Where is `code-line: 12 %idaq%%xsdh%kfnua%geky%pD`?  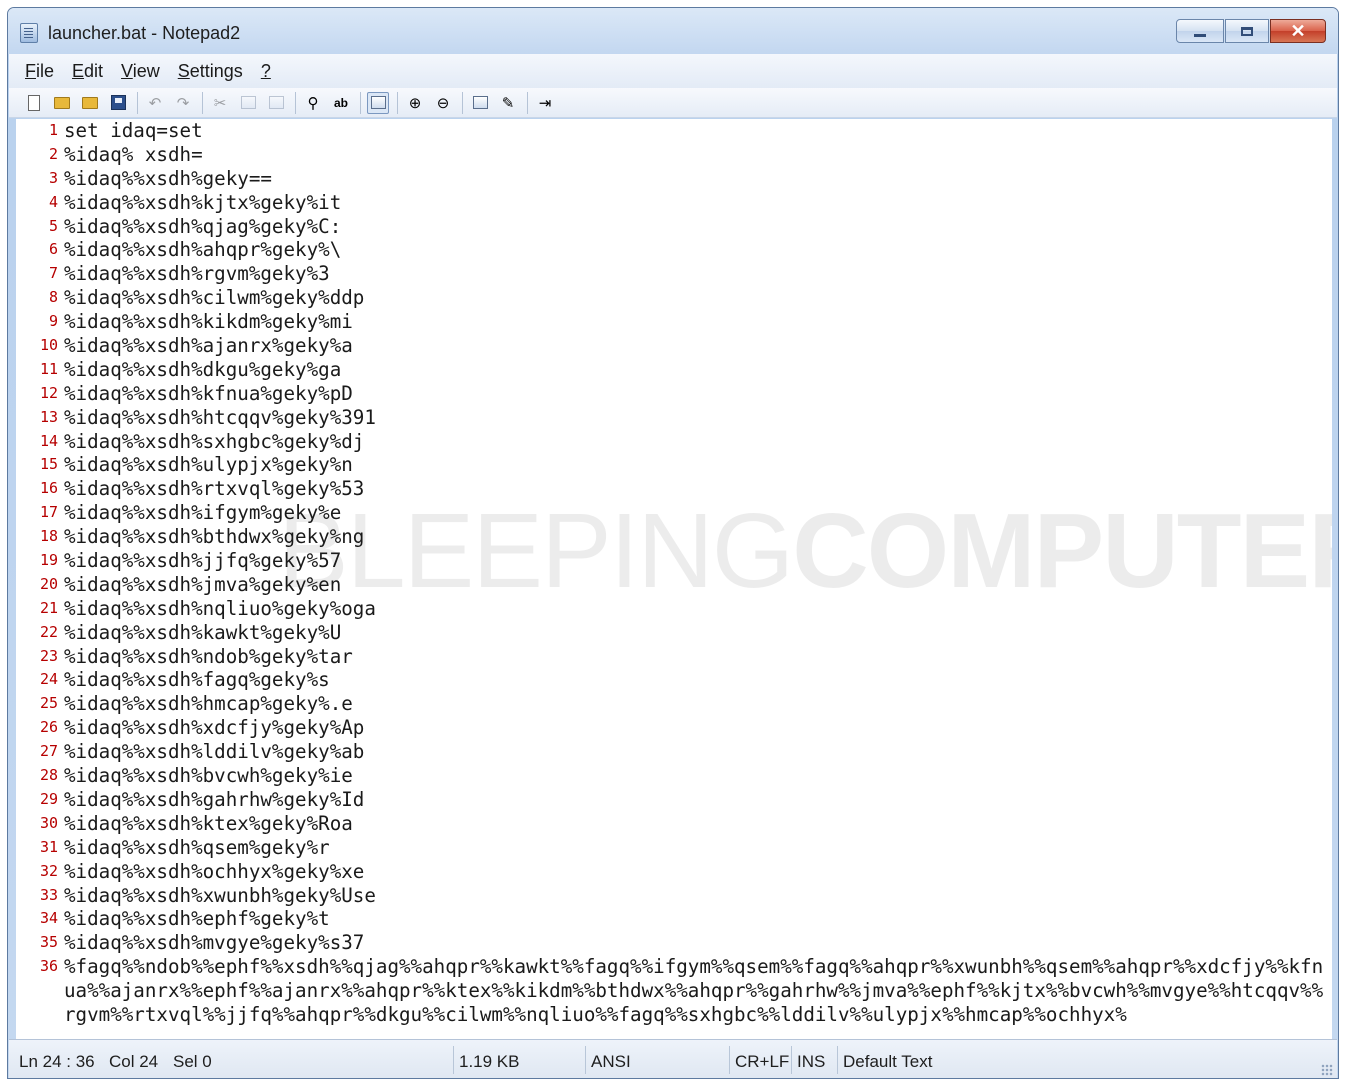
code-line: 12 %idaq%%xsdh%kfnua%geky%pD is located at coordinates (674, 394).